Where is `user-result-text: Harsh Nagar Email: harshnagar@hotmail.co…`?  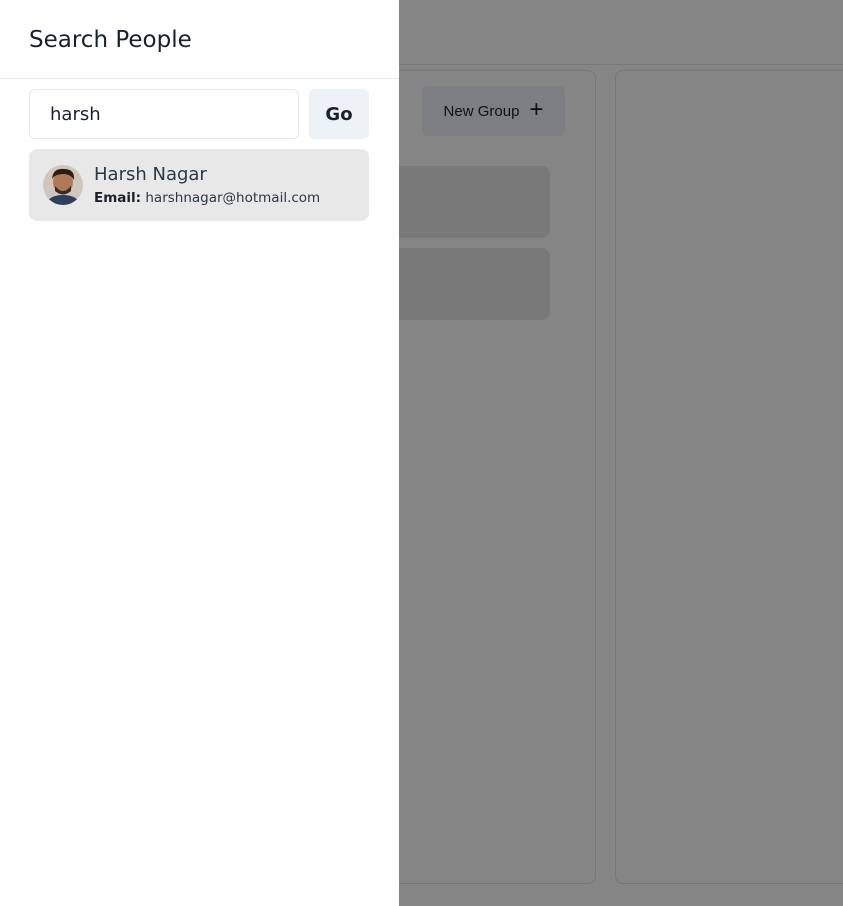 user-result-text: Harsh Nagar Email: harshnagar@hotmail.co… is located at coordinates (207, 185).